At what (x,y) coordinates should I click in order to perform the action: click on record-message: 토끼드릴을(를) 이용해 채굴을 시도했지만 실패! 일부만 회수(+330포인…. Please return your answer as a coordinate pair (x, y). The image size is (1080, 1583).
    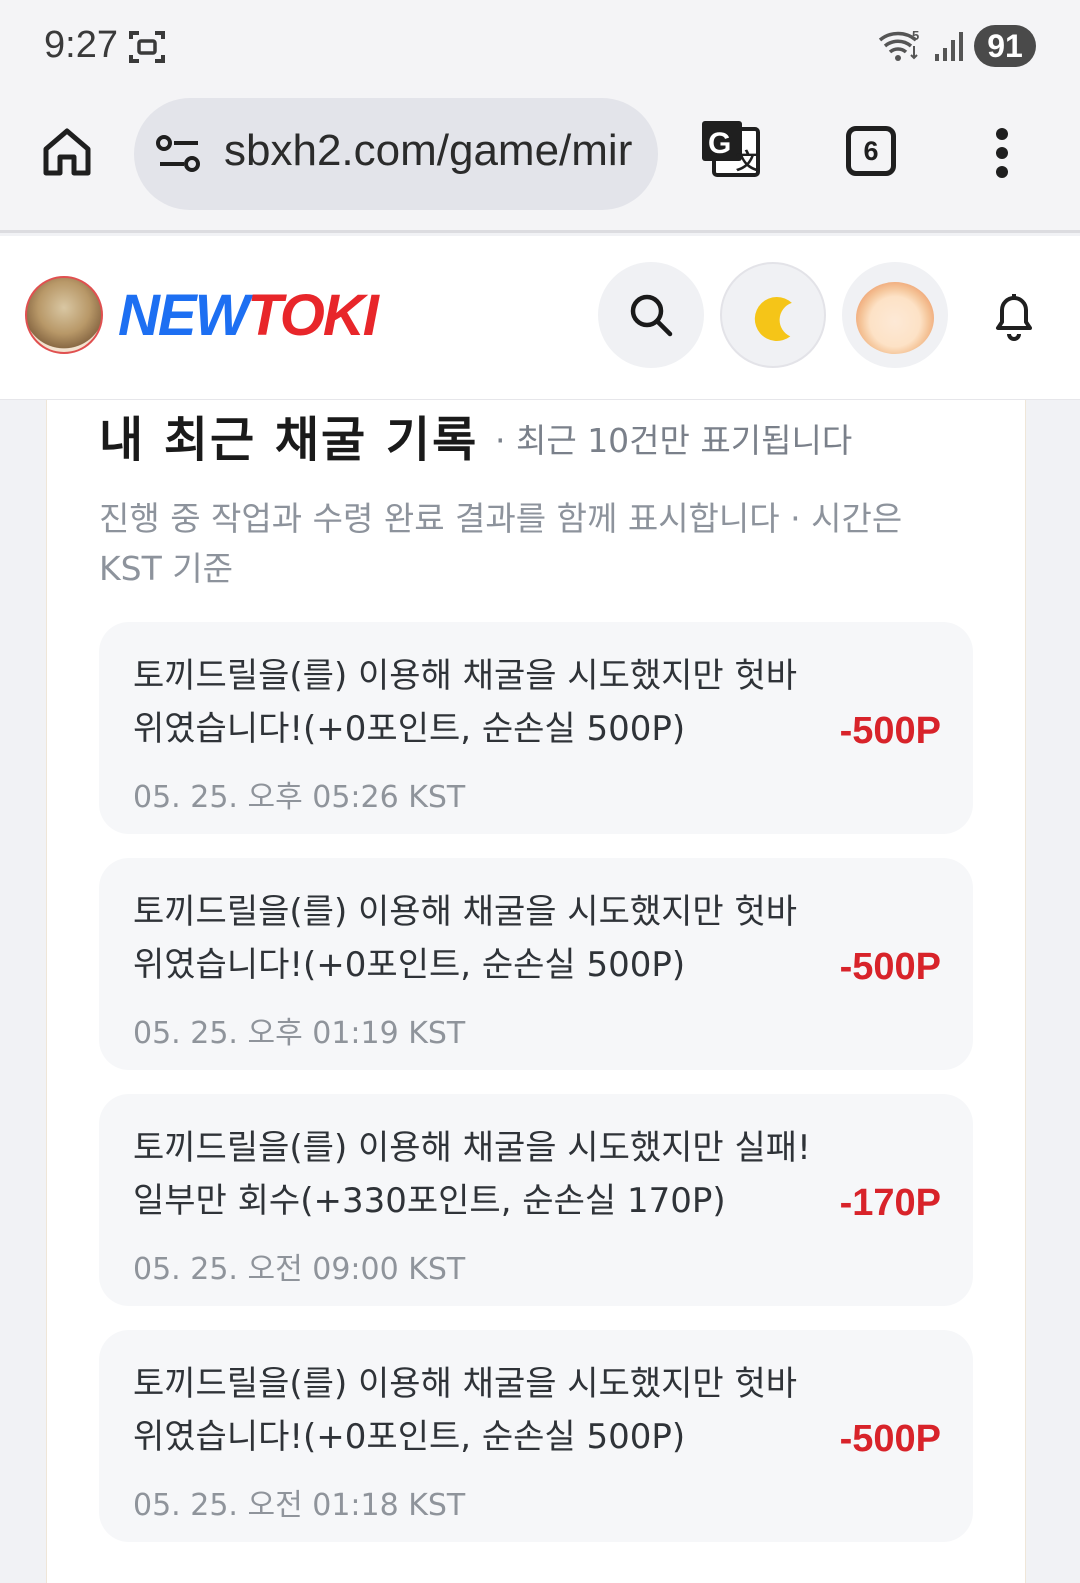
    Looking at the image, I should click on (472, 1174).